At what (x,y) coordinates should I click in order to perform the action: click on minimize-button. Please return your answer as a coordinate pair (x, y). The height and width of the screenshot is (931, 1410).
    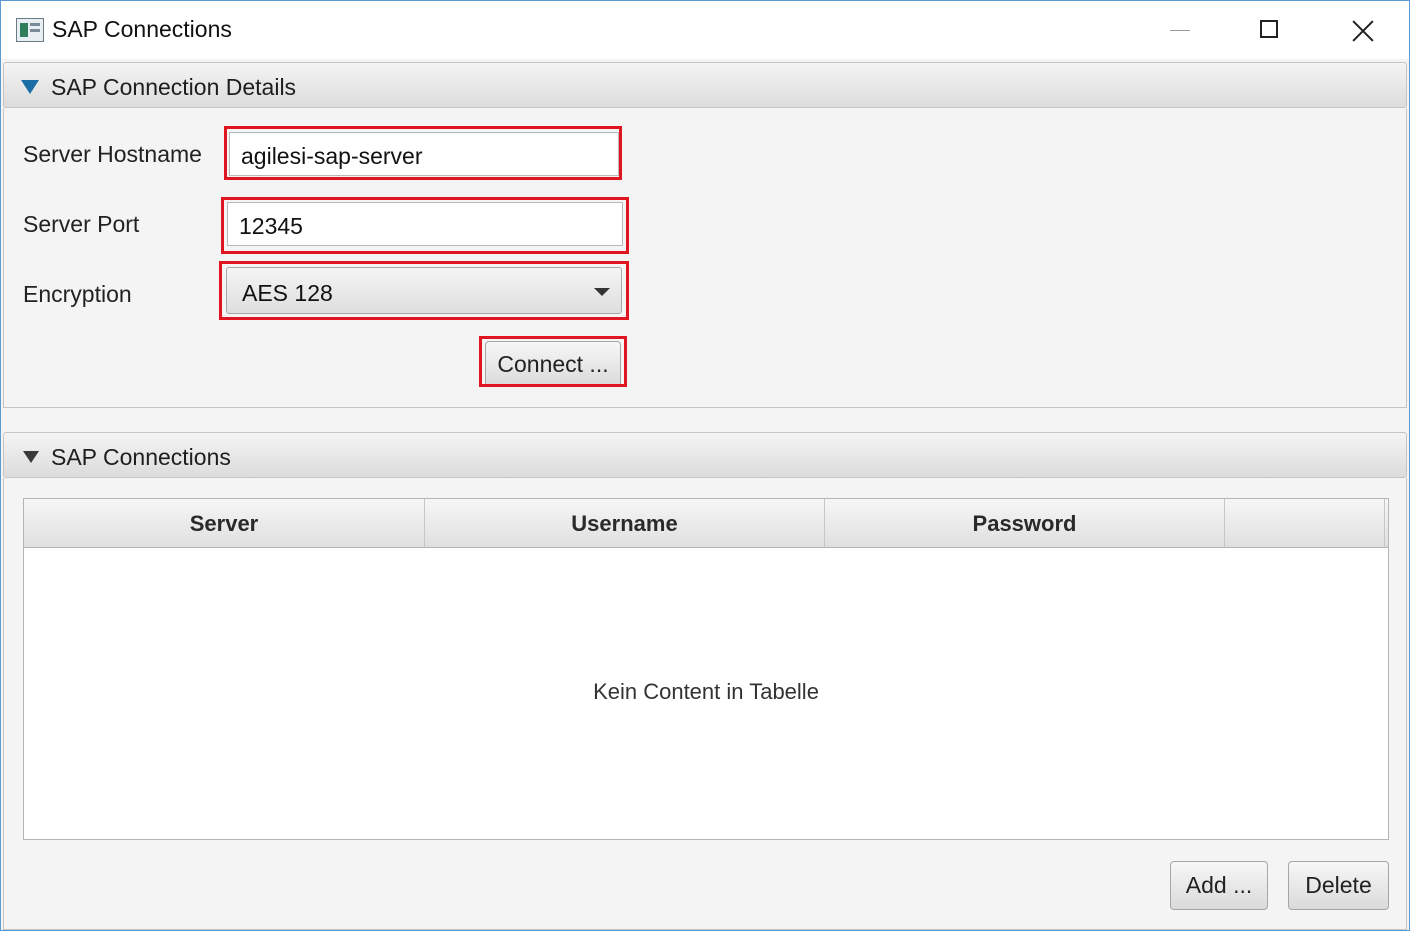
    Looking at the image, I should click on (1179, 30).